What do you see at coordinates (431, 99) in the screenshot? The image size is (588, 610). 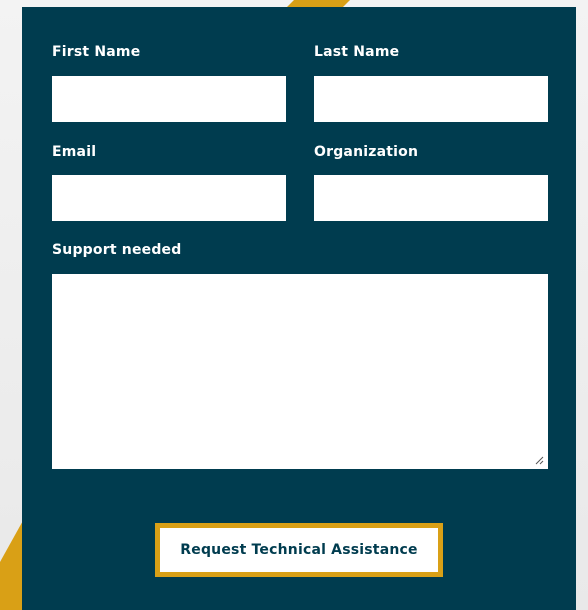 I see `last-name-input` at bounding box center [431, 99].